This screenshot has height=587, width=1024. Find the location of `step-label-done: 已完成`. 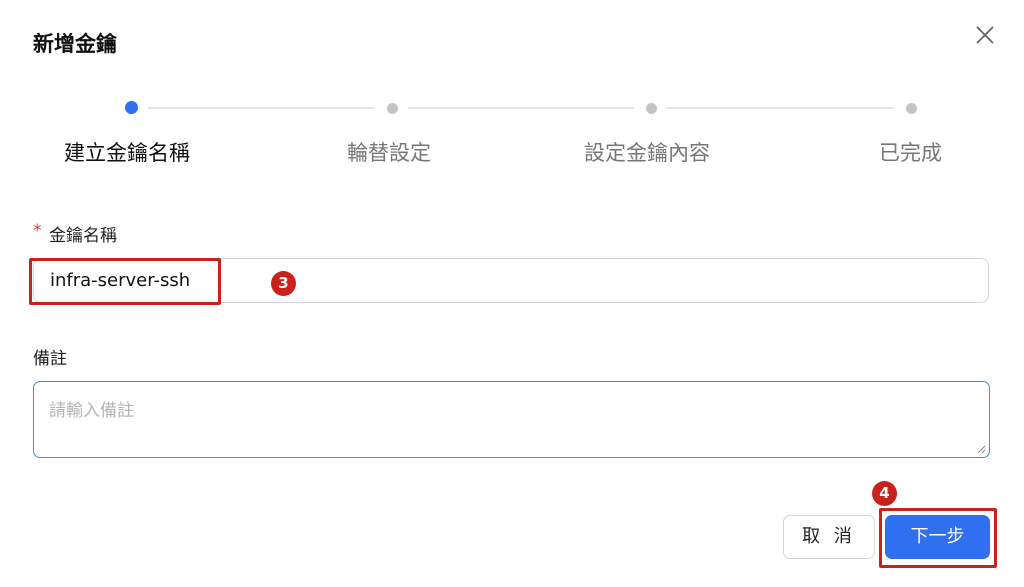

step-label-done: 已完成 is located at coordinates (910, 153).